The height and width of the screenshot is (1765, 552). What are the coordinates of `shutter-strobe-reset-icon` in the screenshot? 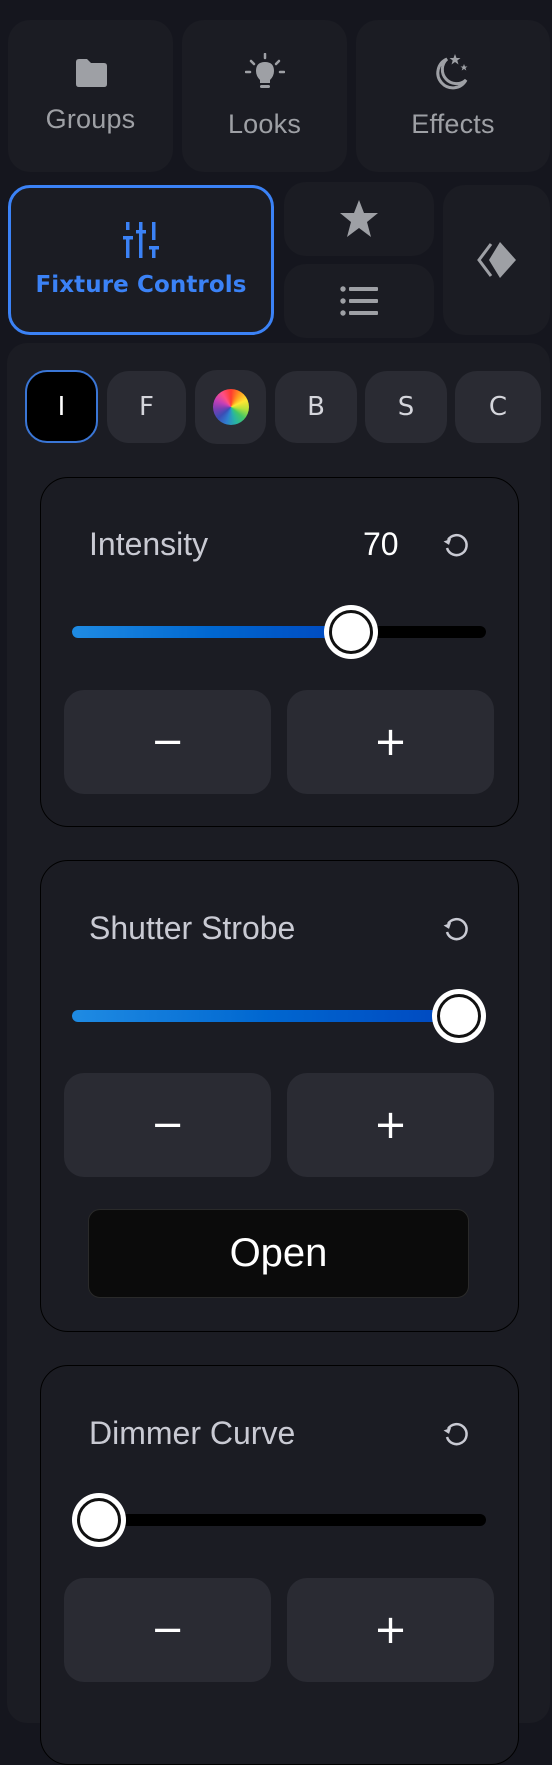 It's located at (456, 929).